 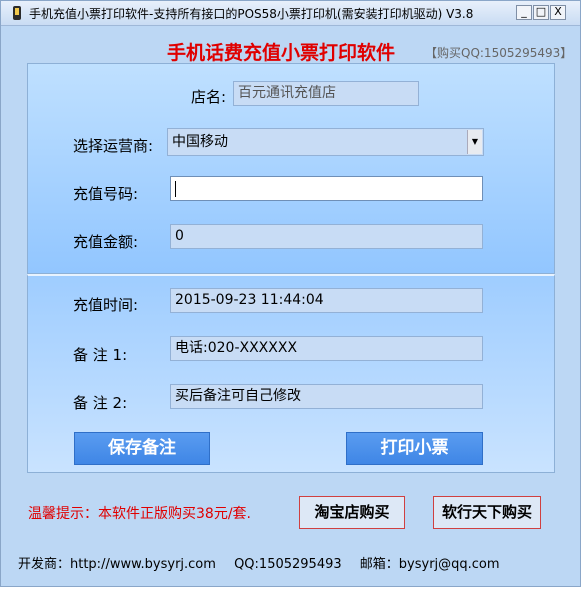 I want to click on phone-number-input, so click(x=326, y=188).